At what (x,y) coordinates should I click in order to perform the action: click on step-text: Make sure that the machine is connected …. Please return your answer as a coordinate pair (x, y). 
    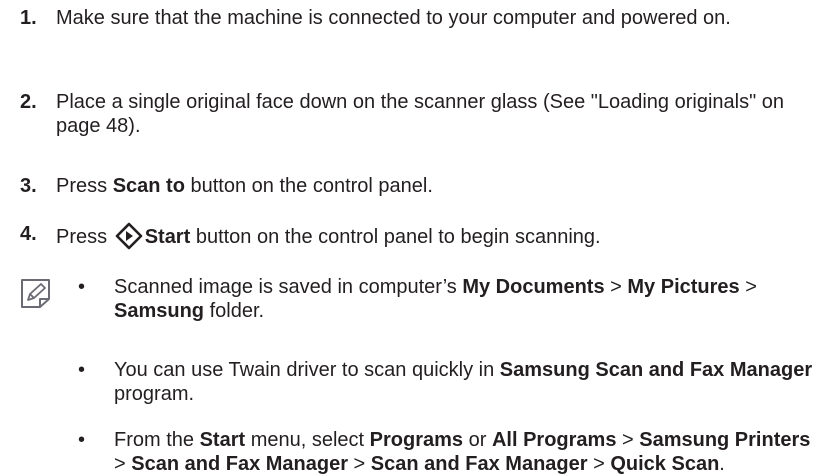
    Looking at the image, I should click on (393, 18).